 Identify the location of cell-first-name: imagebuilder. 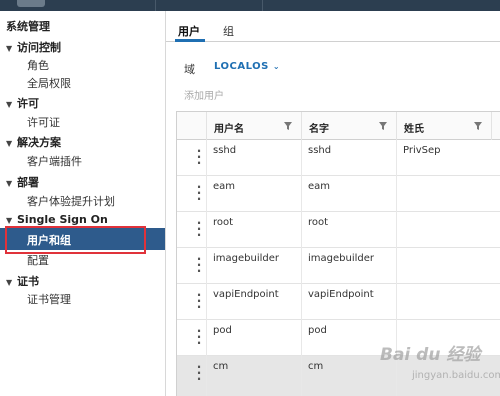
(341, 258).